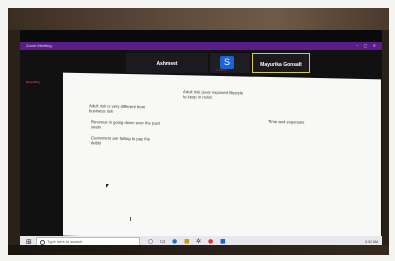 The image size is (395, 261). I want to click on mouse-cursor-icon, so click(107, 186).